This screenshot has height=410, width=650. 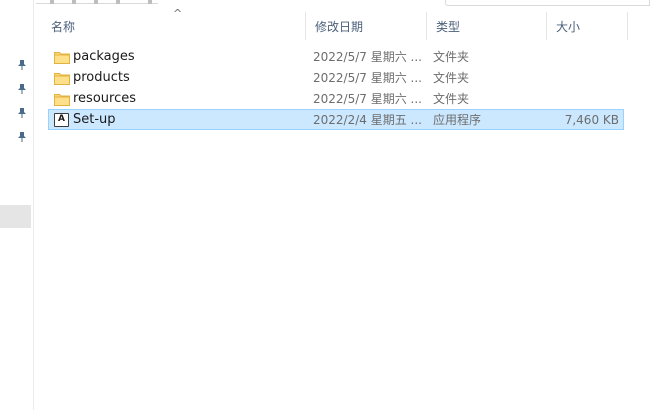 I want to click on file-row-packages: packages 2022/5/7 星期六 ... 文件夹, so click(x=336, y=56).